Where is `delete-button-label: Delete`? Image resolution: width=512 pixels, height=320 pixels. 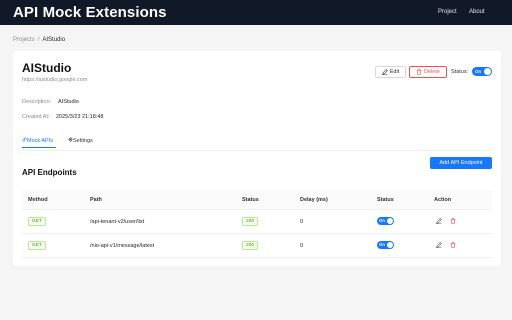 delete-button-label: Delete is located at coordinates (432, 72).